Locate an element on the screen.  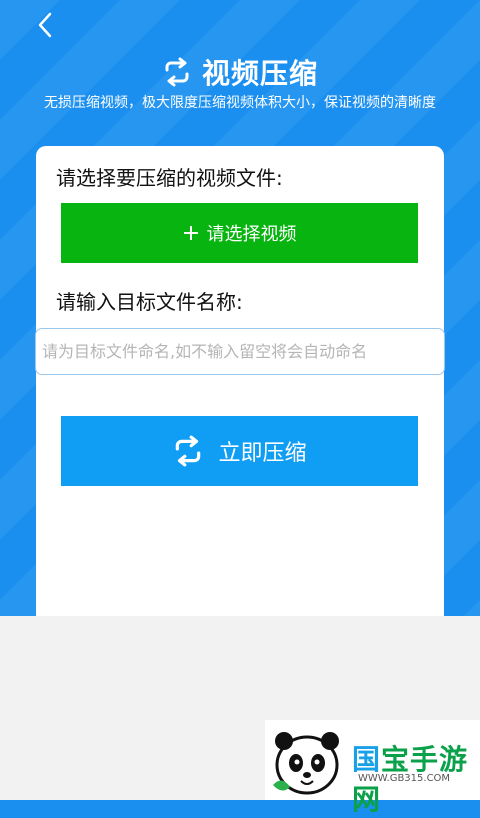
compress-button-label: 立即压缩 is located at coordinates (262, 453).